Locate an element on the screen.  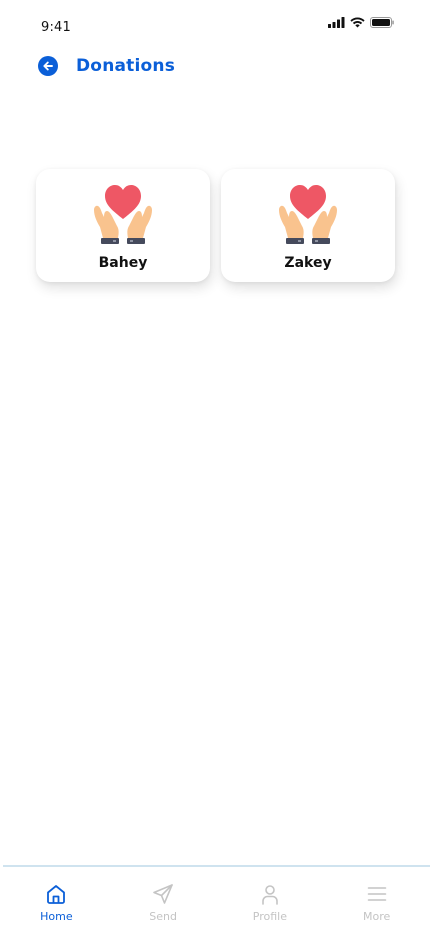
status-icons is located at coordinates (361, 22).